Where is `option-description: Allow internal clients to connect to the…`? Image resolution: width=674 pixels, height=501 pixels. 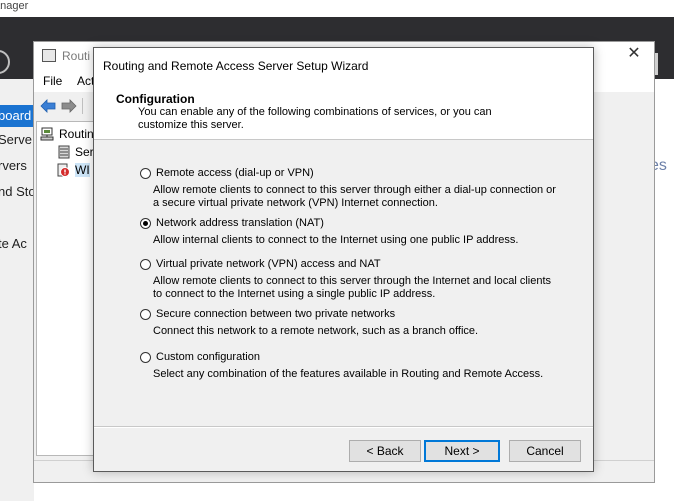
option-description: Allow internal clients to connect to the… is located at coordinates (336, 240).